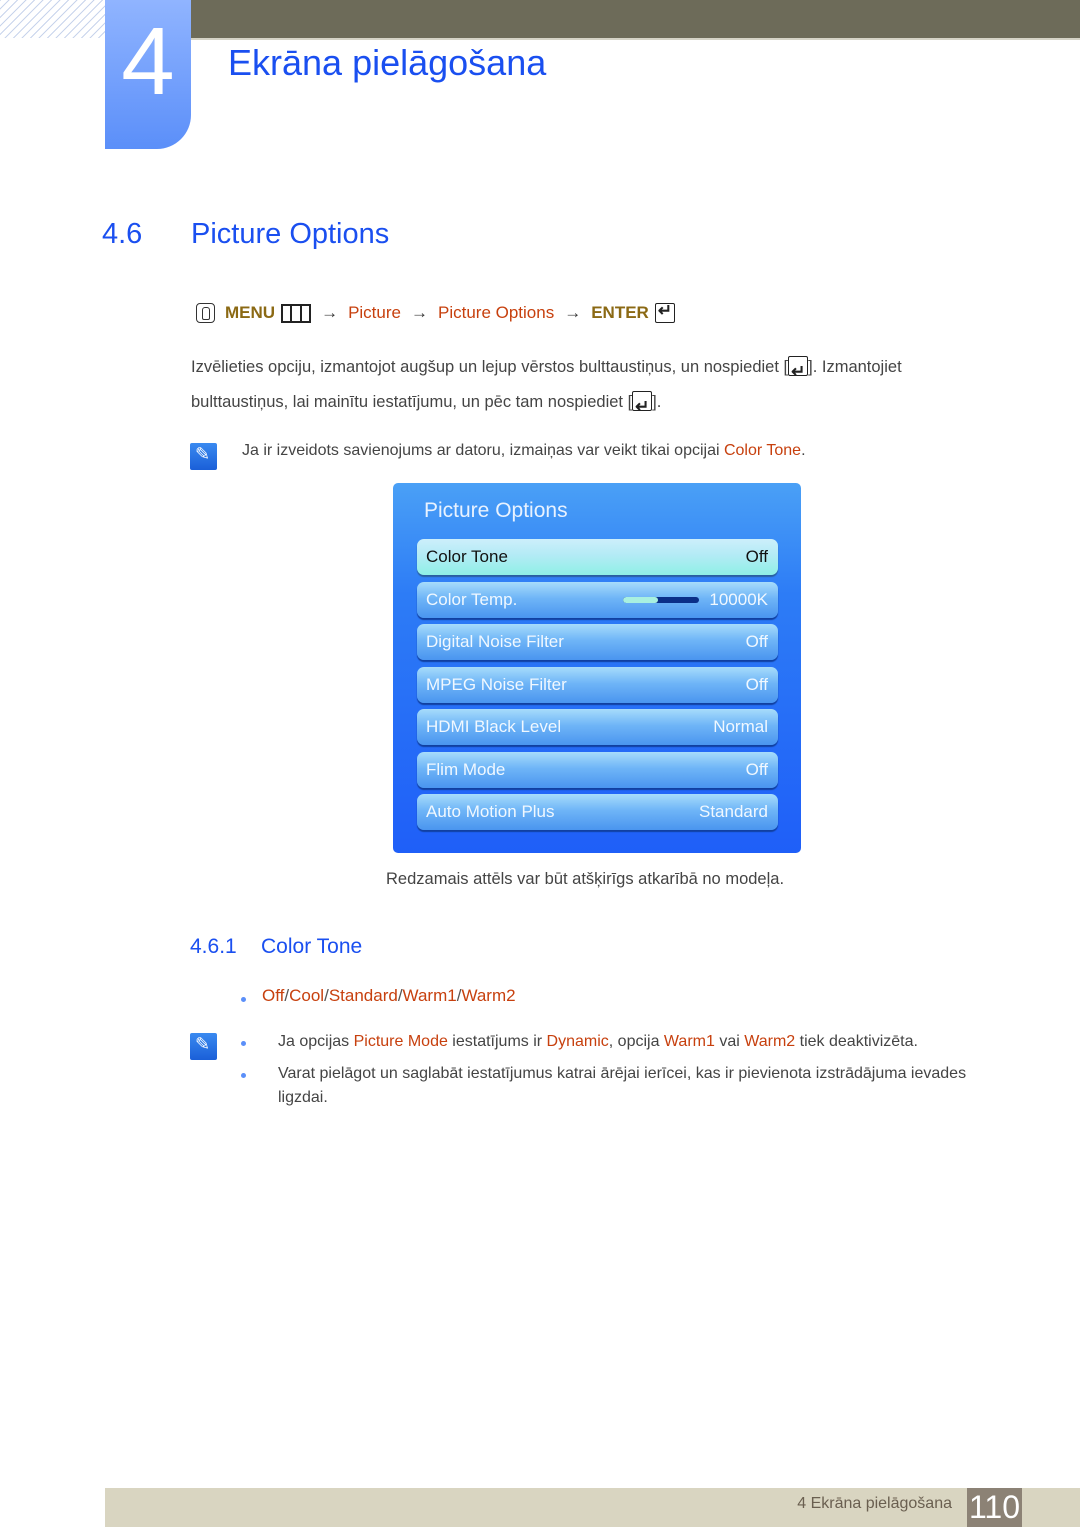 The width and height of the screenshot is (1080, 1527). What do you see at coordinates (874, 1503) in the screenshot?
I see `footer-chapter-label: 4 Ekrāna pielāgošana` at bounding box center [874, 1503].